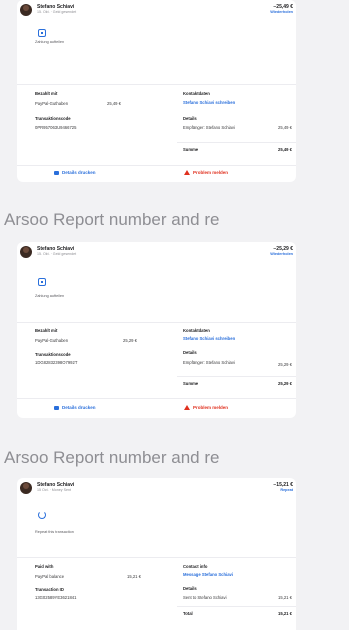  Describe the element at coordinates (134, 576) in the screenshot. I see `paid-with-amount: 15,21 €` at that location.